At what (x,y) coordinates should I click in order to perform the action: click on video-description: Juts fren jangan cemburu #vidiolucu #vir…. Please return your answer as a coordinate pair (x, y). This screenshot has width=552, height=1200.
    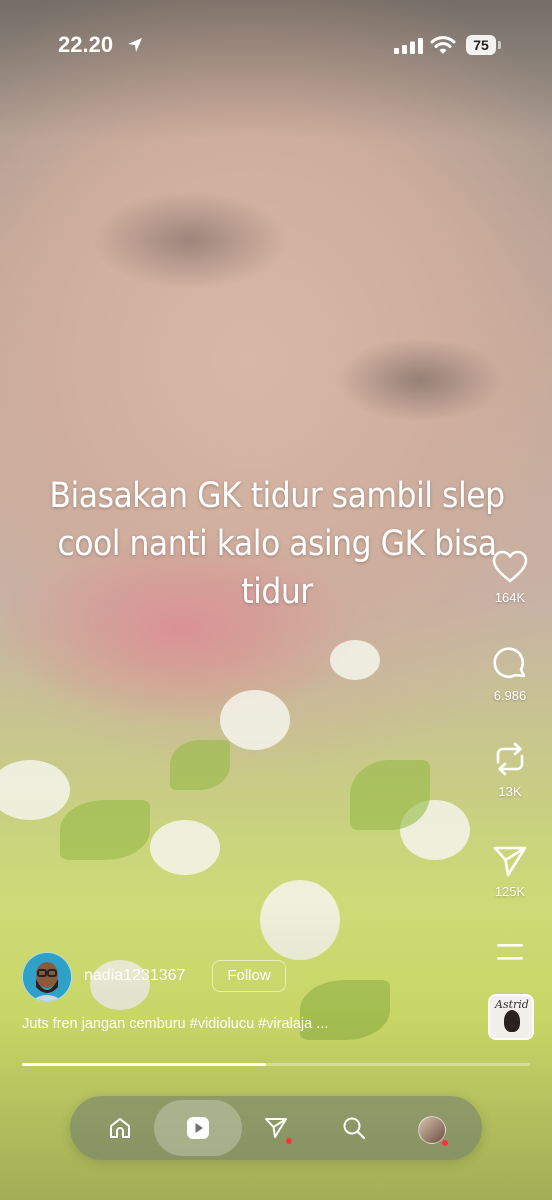
    Looking at the image, I should click on (175, 1024).